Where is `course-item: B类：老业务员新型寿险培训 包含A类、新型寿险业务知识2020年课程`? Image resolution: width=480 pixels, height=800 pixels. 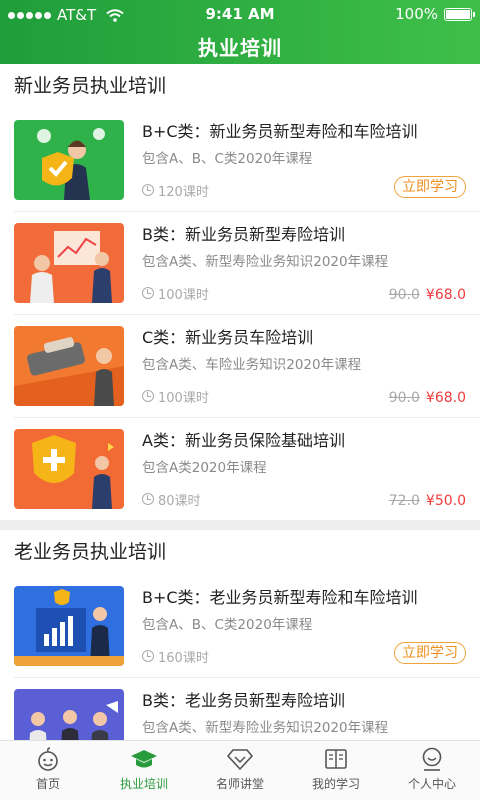 course-item: B类：老业务员新型寿险培训 包含A类、新型寿险业务知识2020年课程 is located at coordinates (240, 708).